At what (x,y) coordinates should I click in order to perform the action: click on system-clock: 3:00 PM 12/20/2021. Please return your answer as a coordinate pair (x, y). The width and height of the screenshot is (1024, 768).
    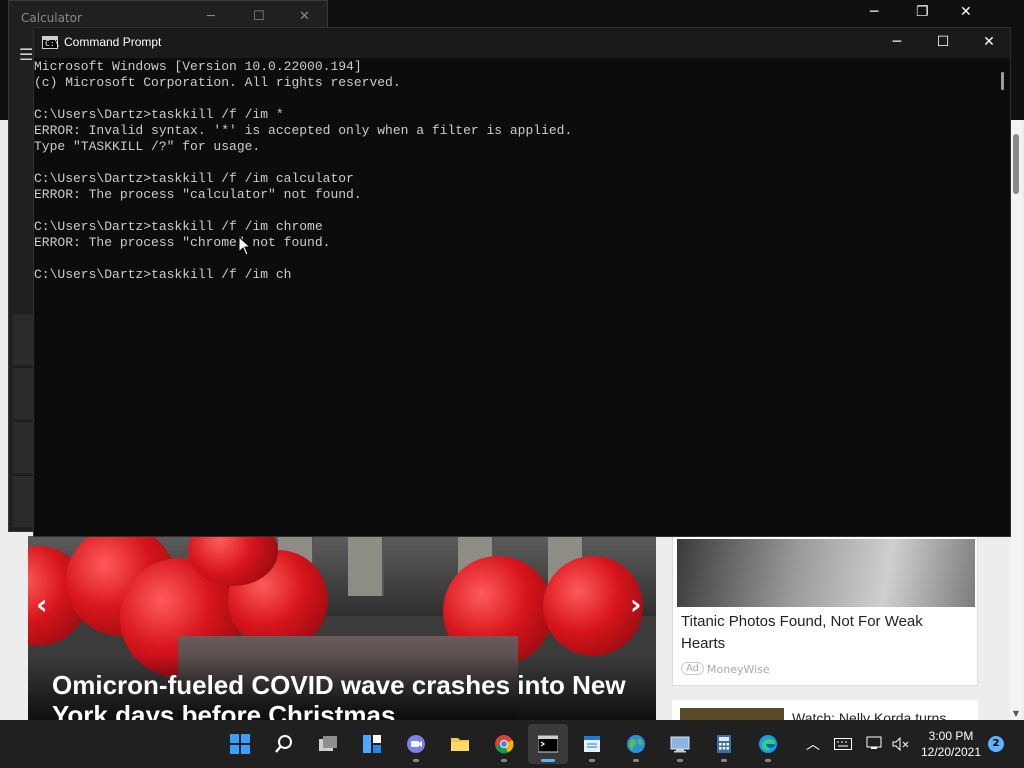
    Looking at the image, I should click on (951, 744).